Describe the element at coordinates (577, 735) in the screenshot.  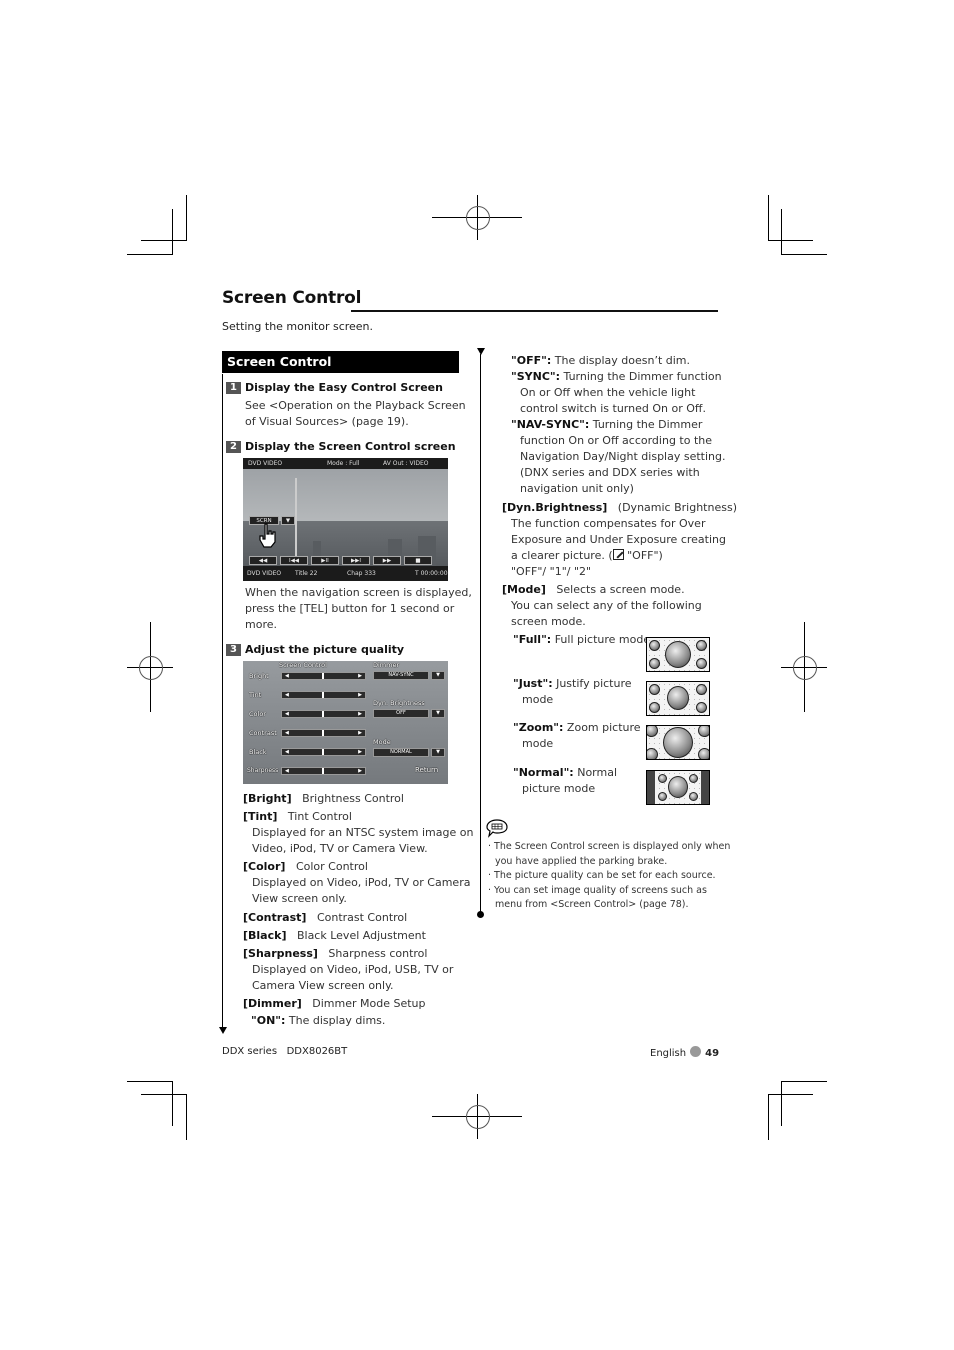
I see `mode-option-zoom: "Zoom": Zoom picture mode` at that location.